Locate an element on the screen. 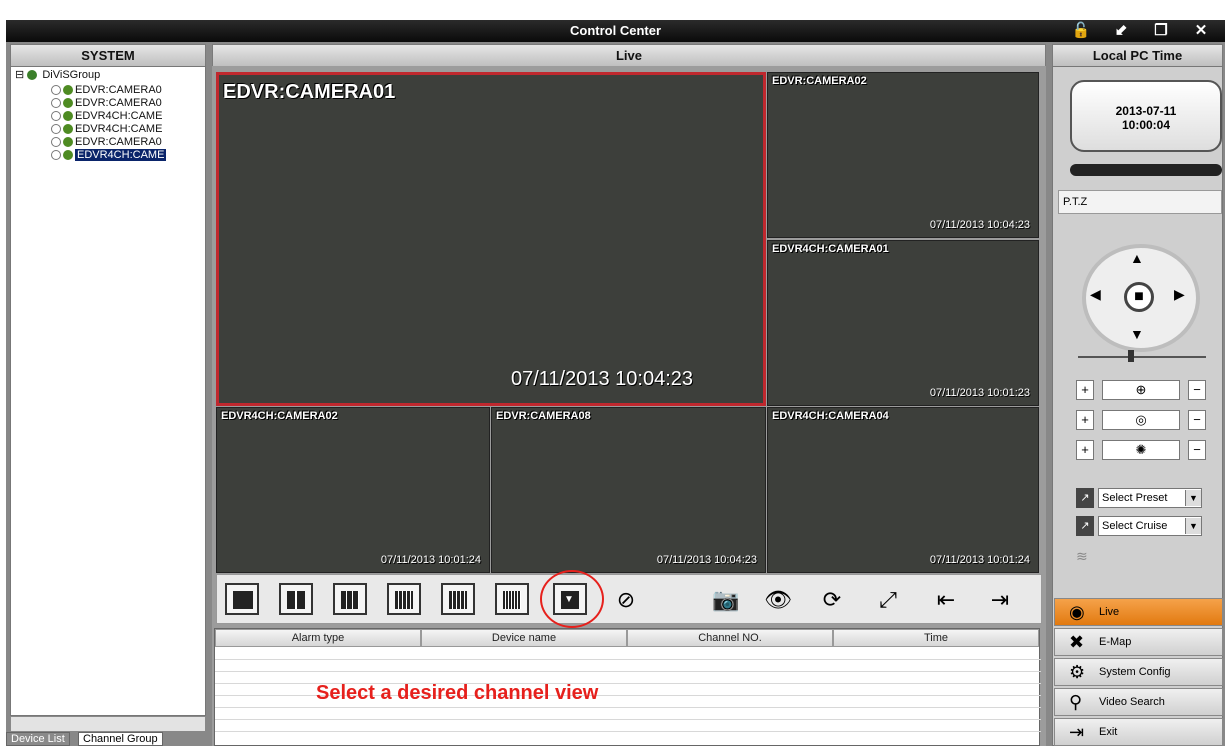 The width and height of the screenshot is (1225, 746). camera-tile: EDVR4CH:CAMERA04 07/11/2013 10:01:24 is located at coordinates (903, 490).